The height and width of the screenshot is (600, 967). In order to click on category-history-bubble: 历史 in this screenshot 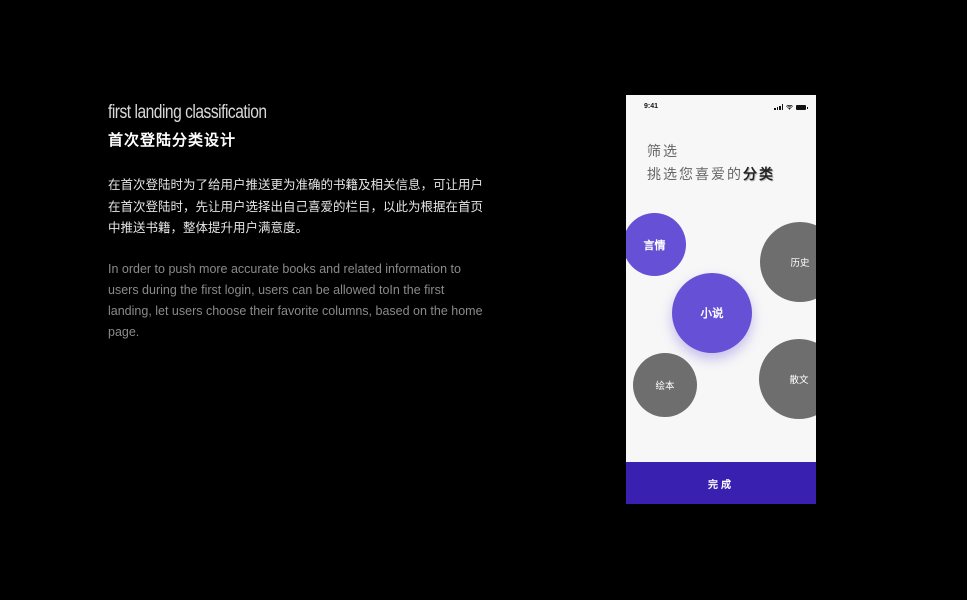, I will do `click(788, 262)`.